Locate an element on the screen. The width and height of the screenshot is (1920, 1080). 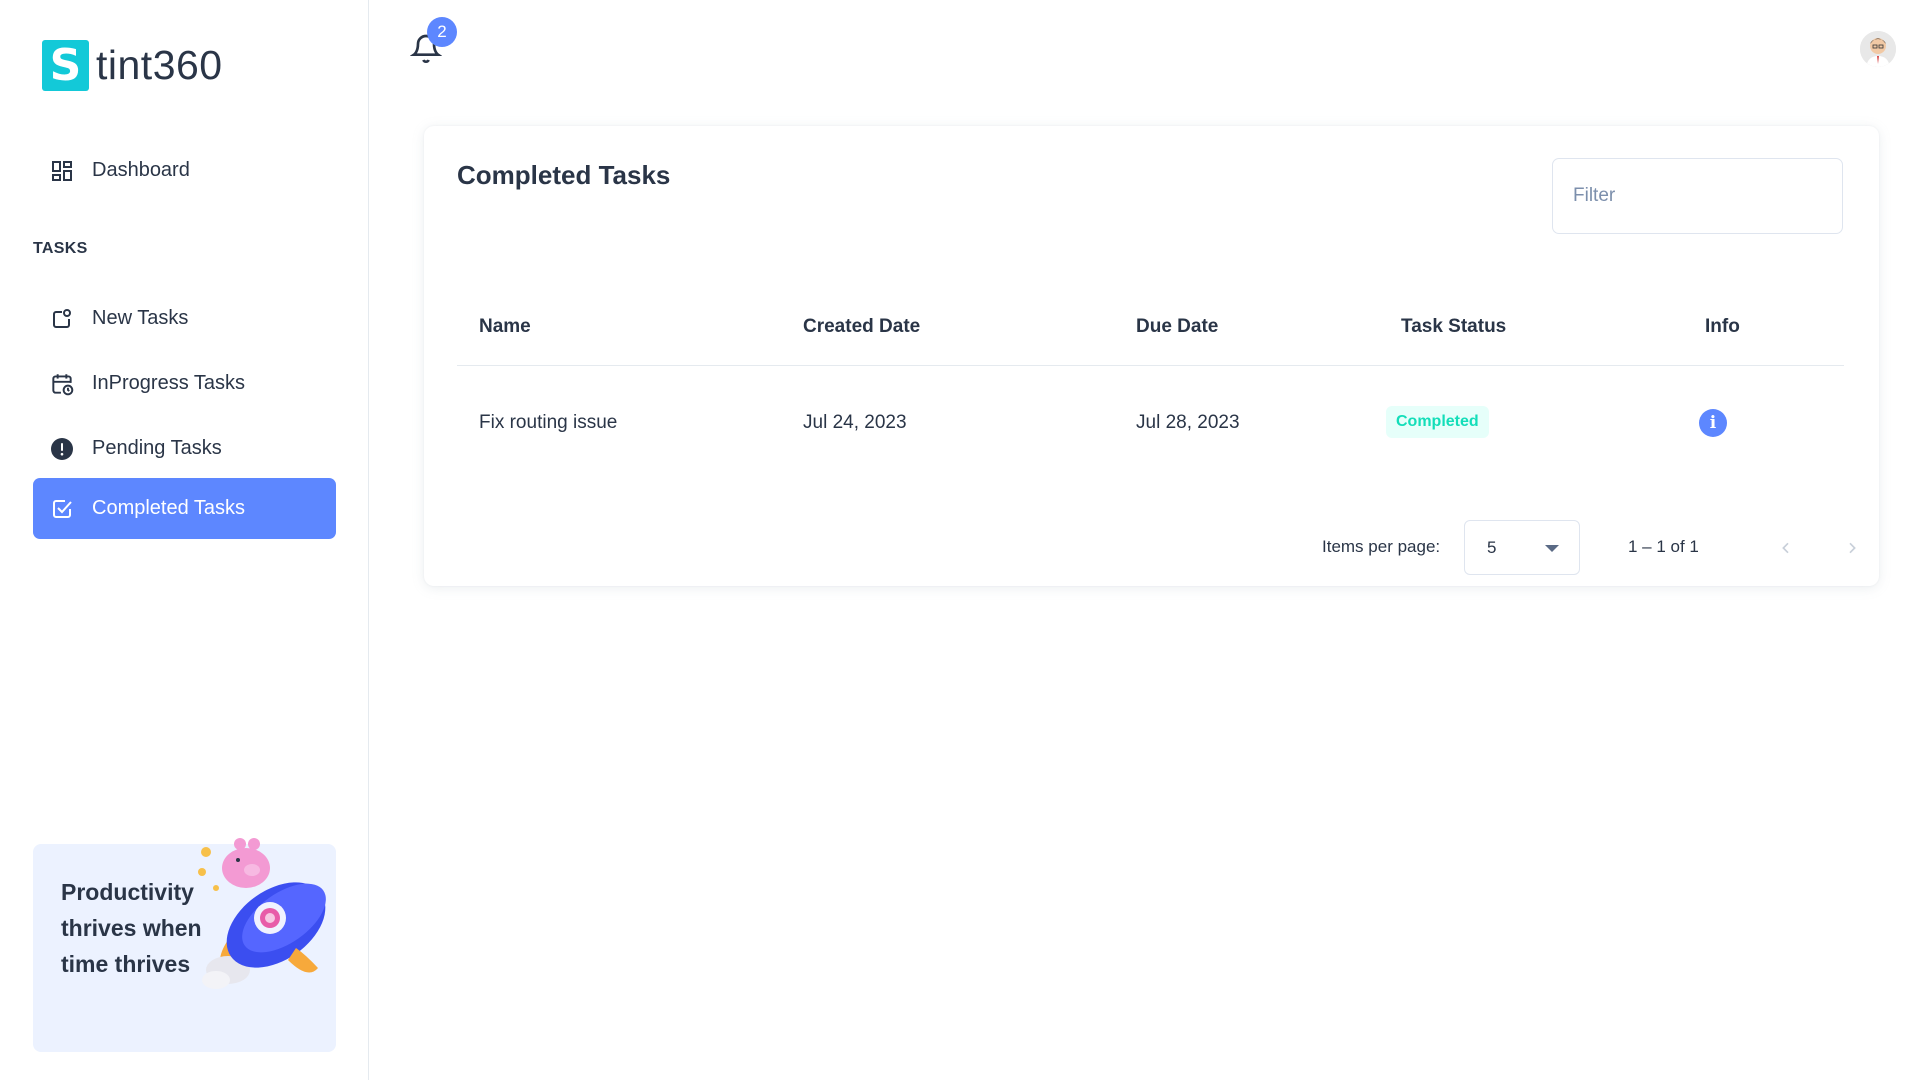
sidebar-item-label: New Tasks is located at coordinates (140, 318).